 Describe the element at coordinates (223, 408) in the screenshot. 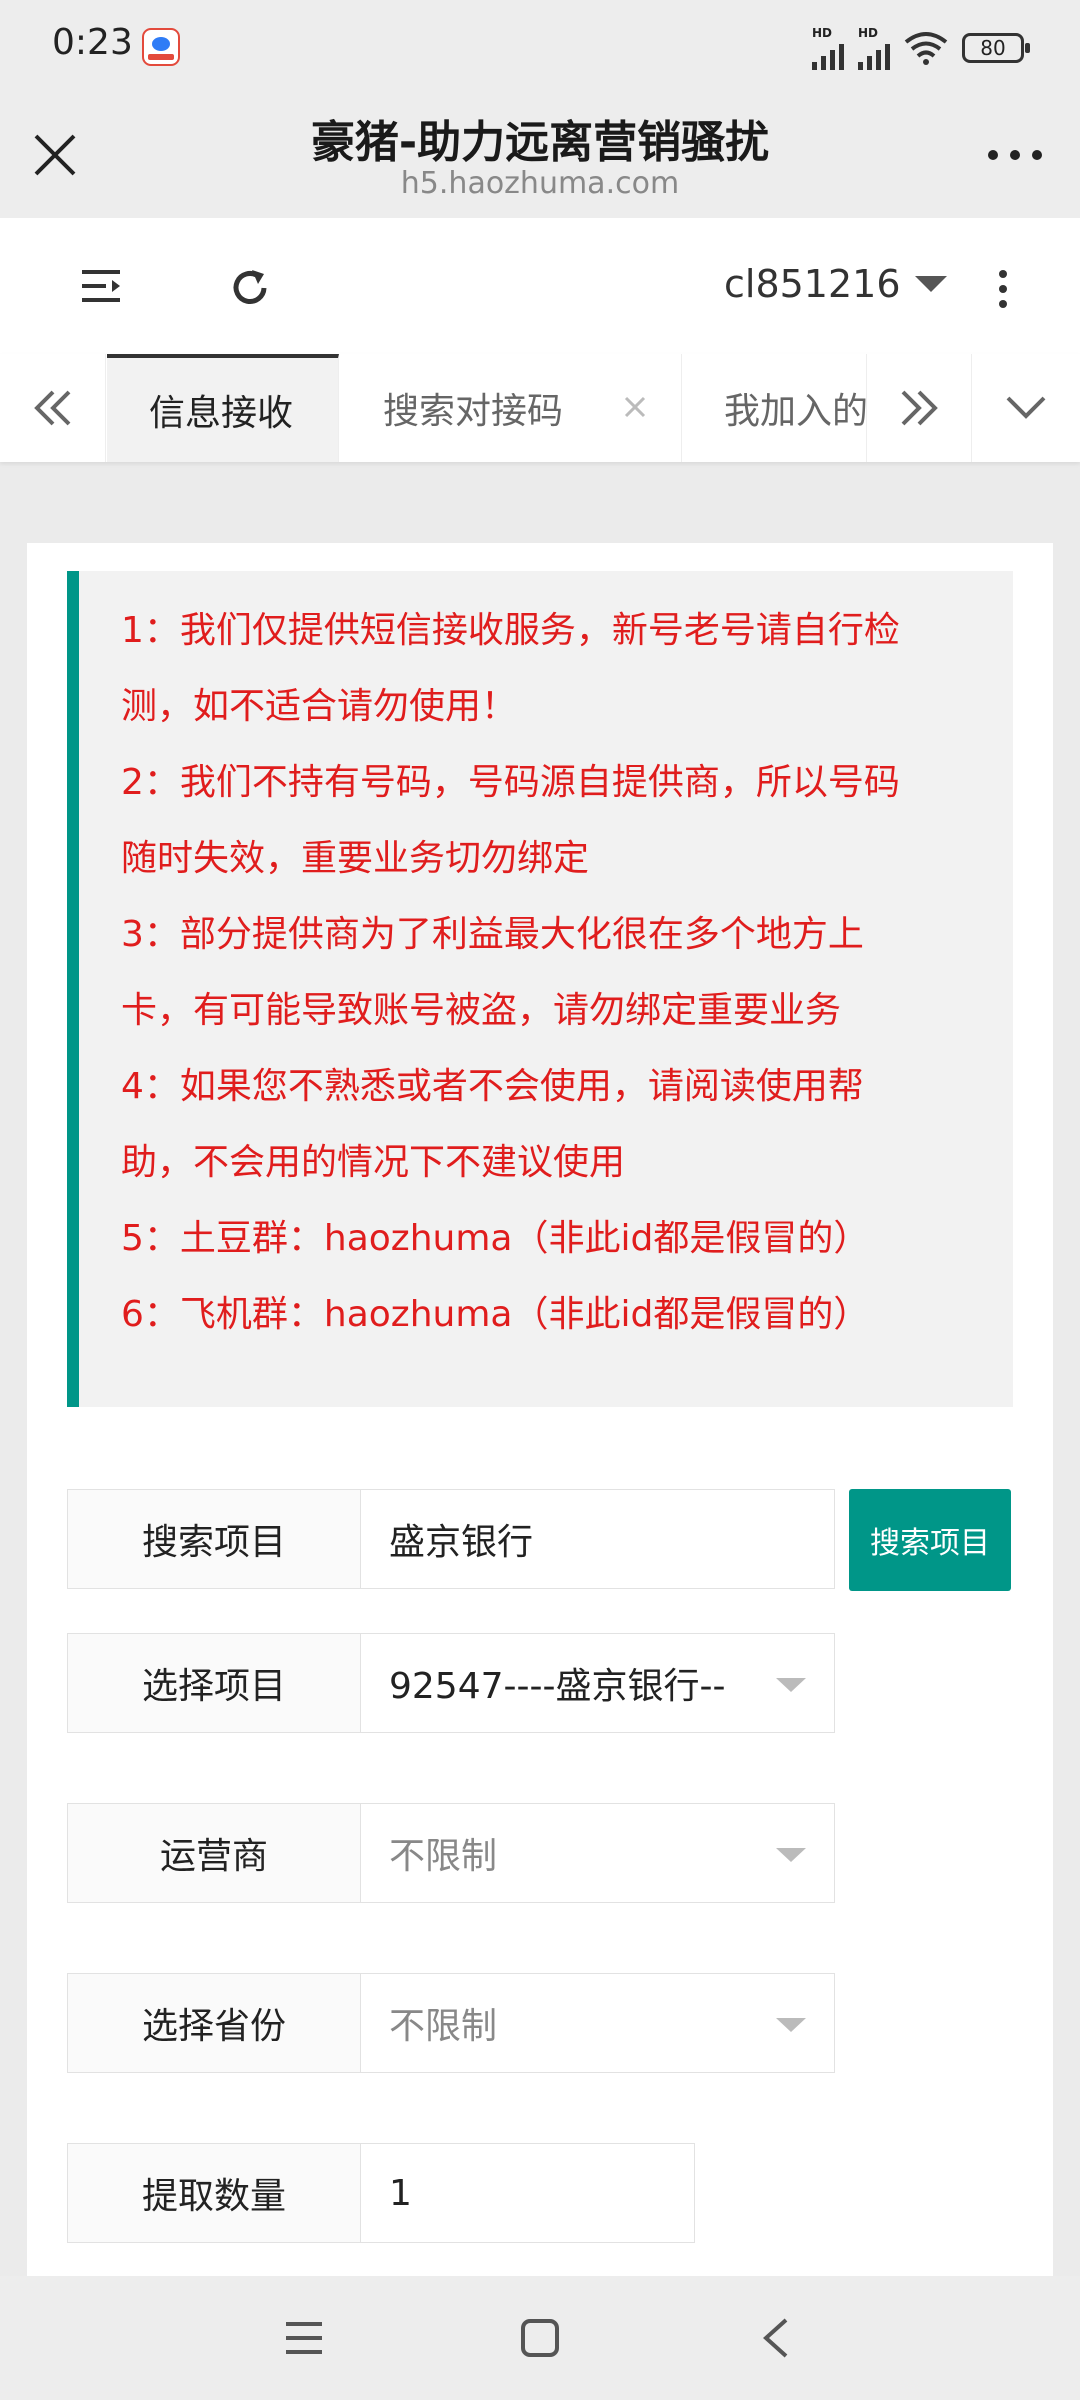

I see `tab-info-receive: 信息接收` at that location.